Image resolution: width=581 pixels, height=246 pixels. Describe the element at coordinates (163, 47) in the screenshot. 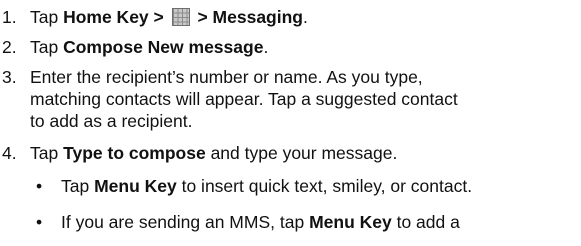

I see `step-text-bold: Compose New message` at that location.